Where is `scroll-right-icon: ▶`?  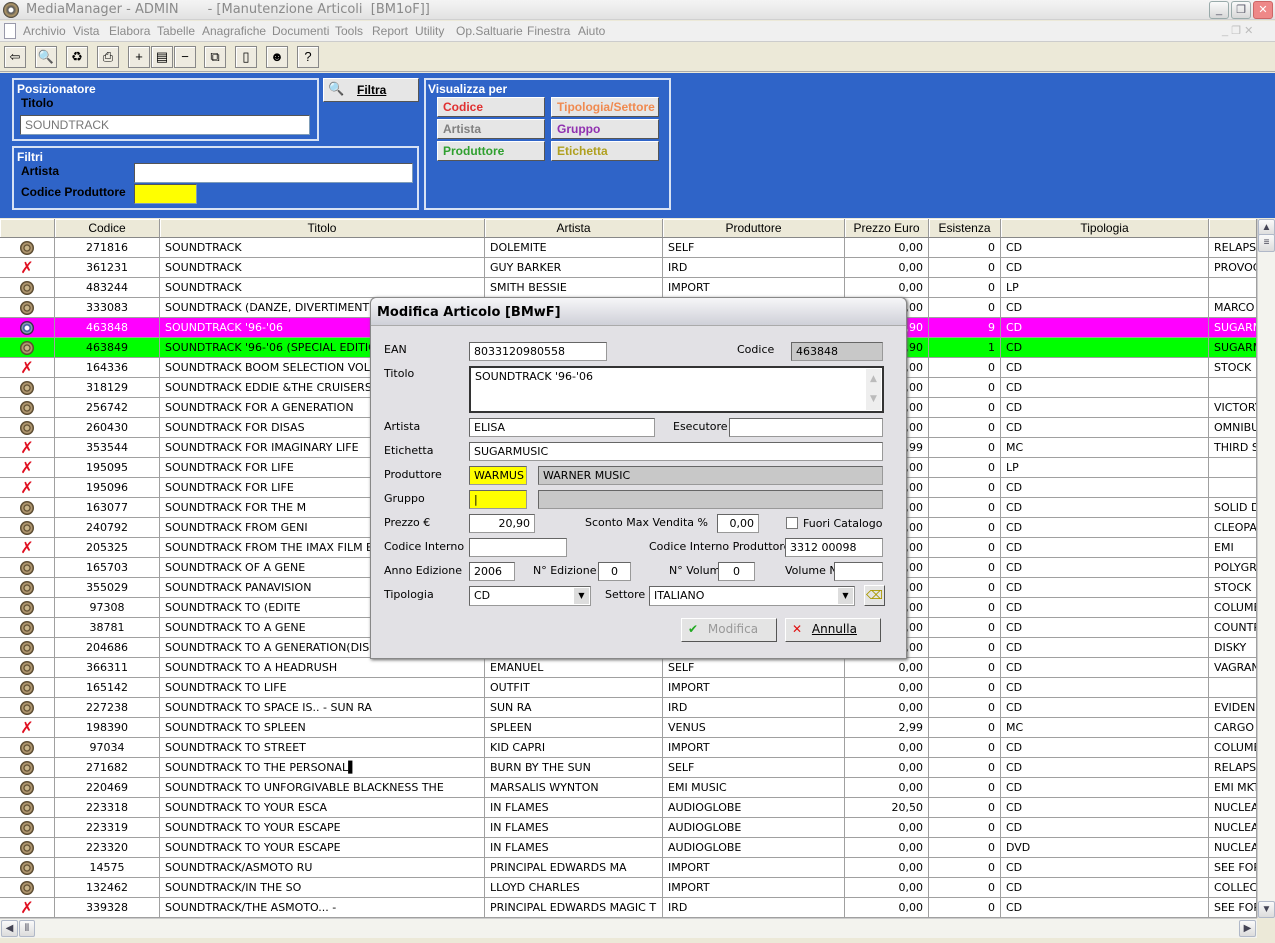 scroll-right-icon: ▶ is located at coordinates (1247, 928).